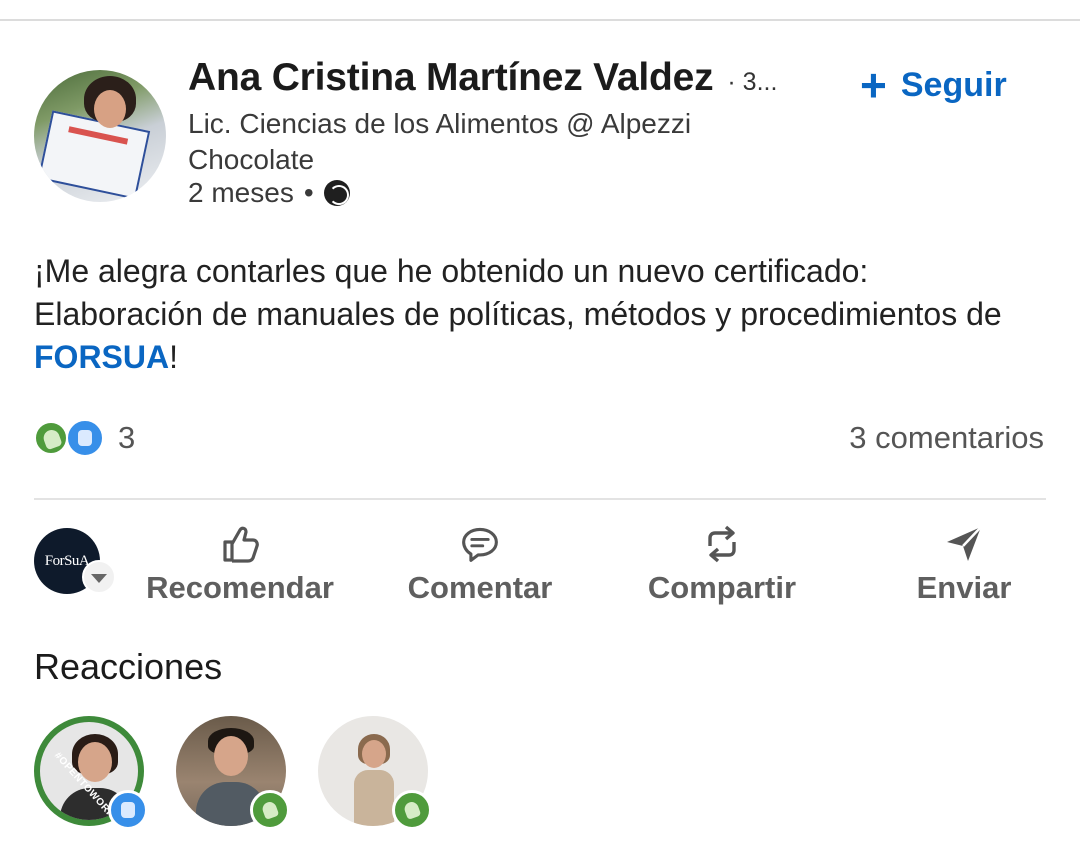  Describe the element at coordinates (128, 666) in the screenshot. I see `reactions-heading: Reacciones` at that location.